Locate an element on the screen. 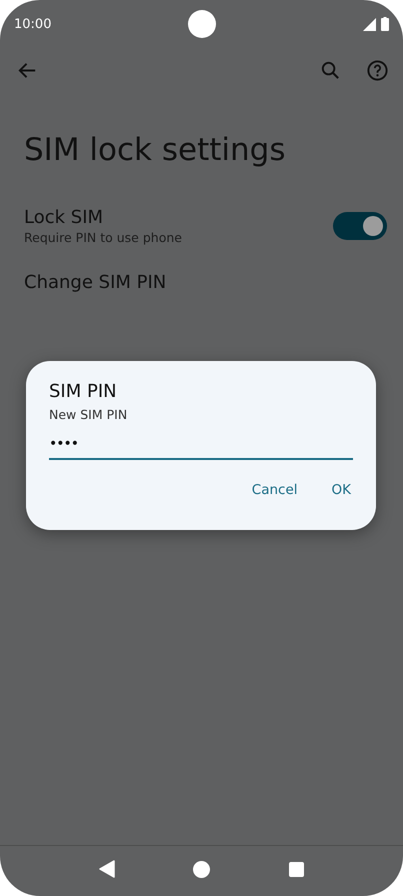  pin-field: •••• is located at coordinates (201, 446).